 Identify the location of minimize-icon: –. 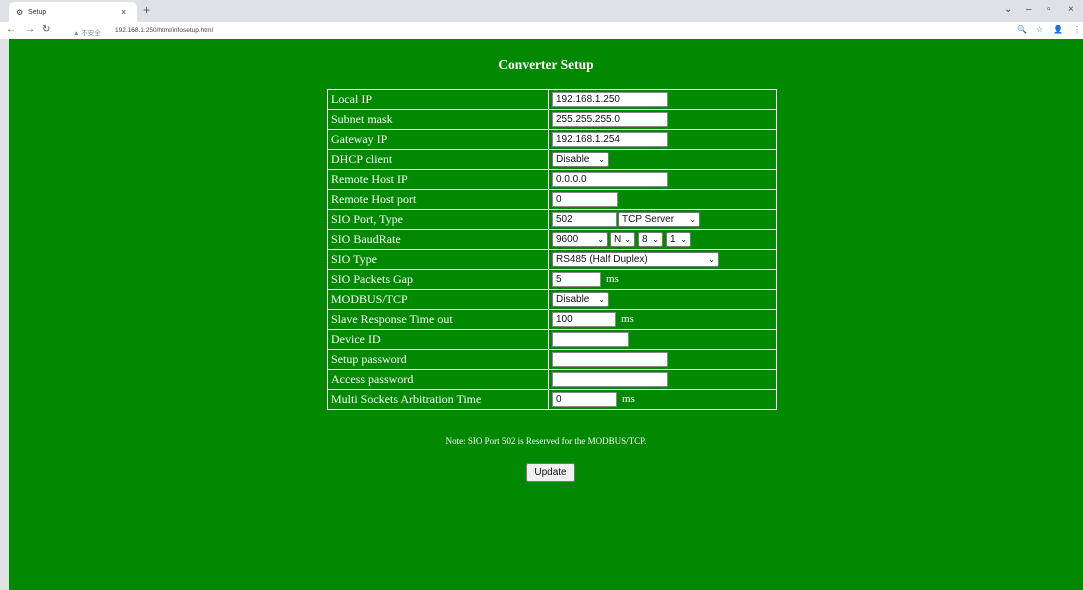
(1029, 9).